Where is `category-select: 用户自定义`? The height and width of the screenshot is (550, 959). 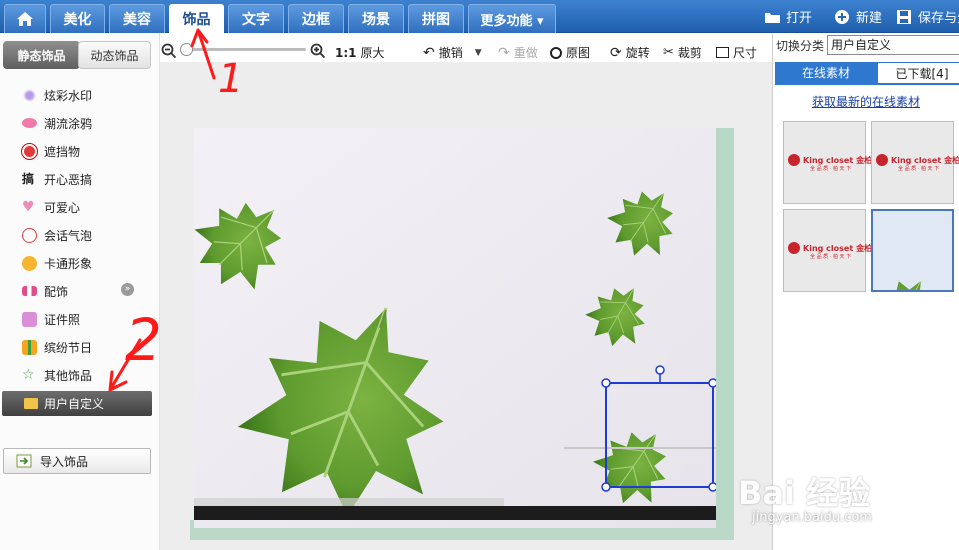 category-select: 用户自定义 is located at coordinates (893, 45).